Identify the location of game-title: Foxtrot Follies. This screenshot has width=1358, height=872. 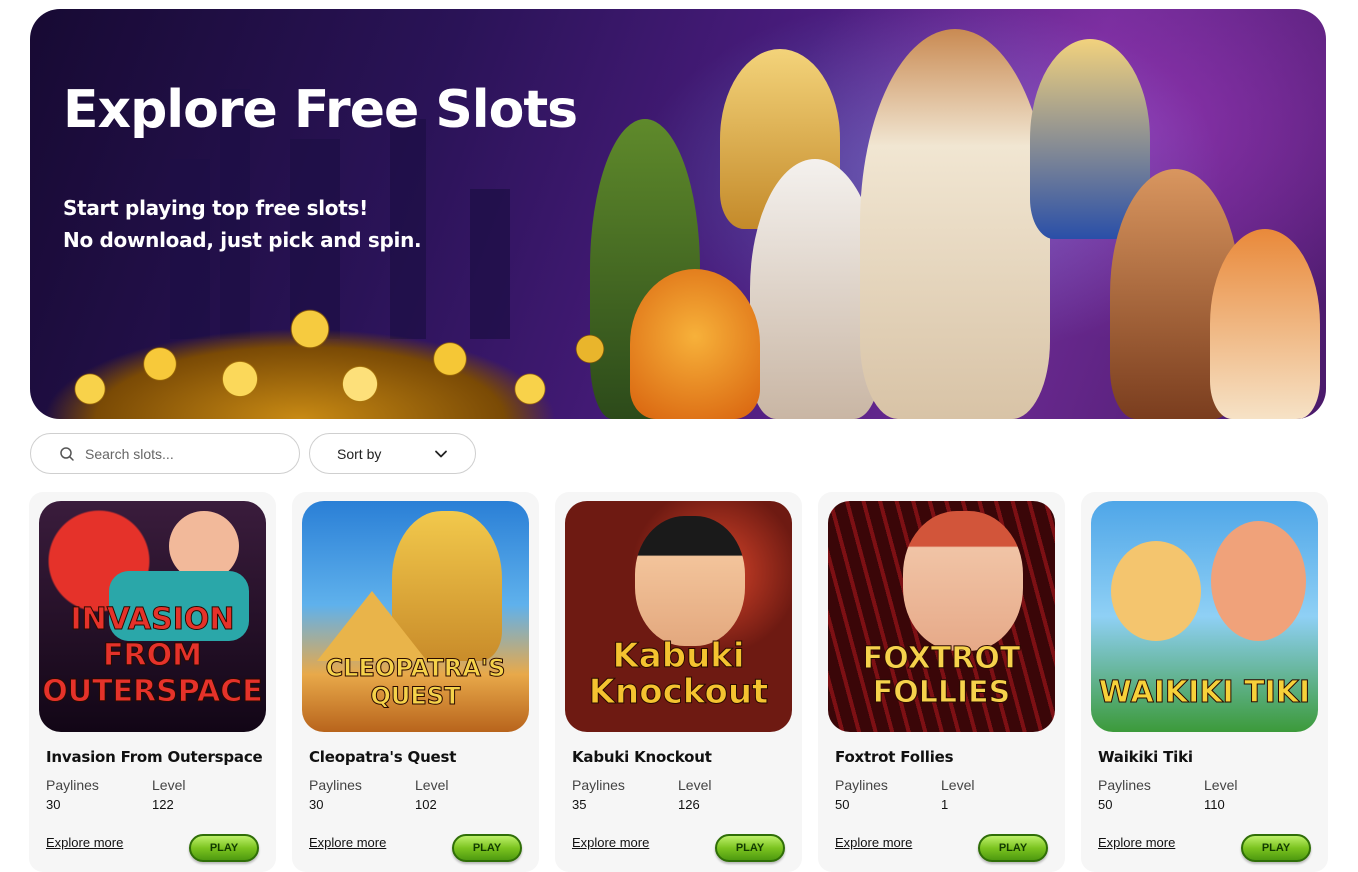
(894, 757).